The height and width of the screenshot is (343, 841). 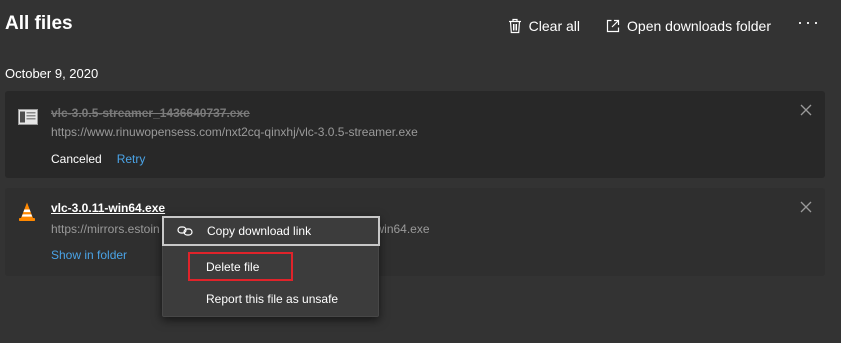 I want to click on more-options-button: ···, so click(x=809, y=24).